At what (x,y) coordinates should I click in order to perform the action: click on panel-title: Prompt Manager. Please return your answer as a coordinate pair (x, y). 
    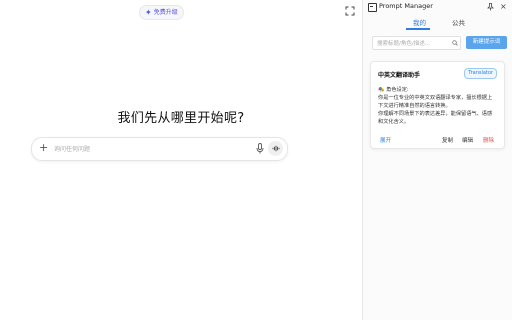
    Looking at the image, I should click on (406, 6).